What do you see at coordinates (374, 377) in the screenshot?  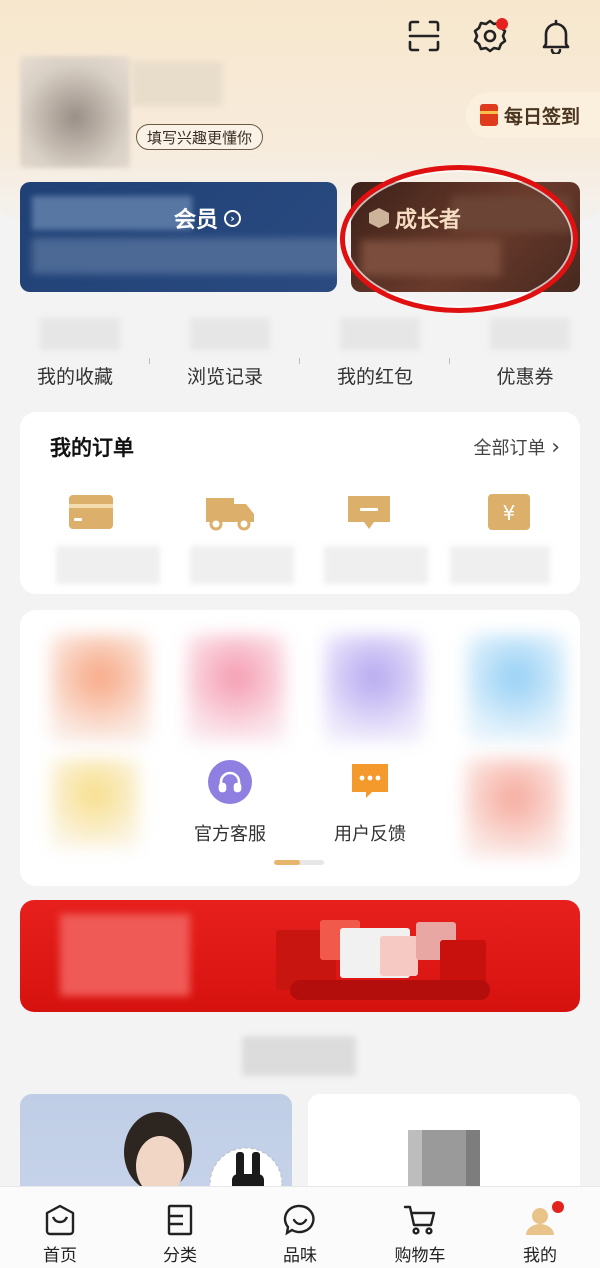 I see `quick-link-label: 我的红包` at bounding box center [374, 377].